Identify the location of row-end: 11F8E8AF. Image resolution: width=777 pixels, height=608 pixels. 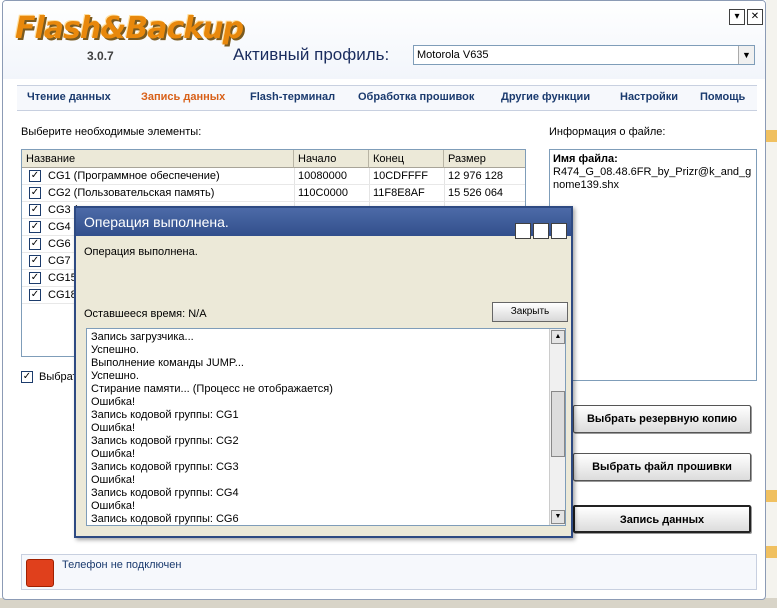
(399, 193).